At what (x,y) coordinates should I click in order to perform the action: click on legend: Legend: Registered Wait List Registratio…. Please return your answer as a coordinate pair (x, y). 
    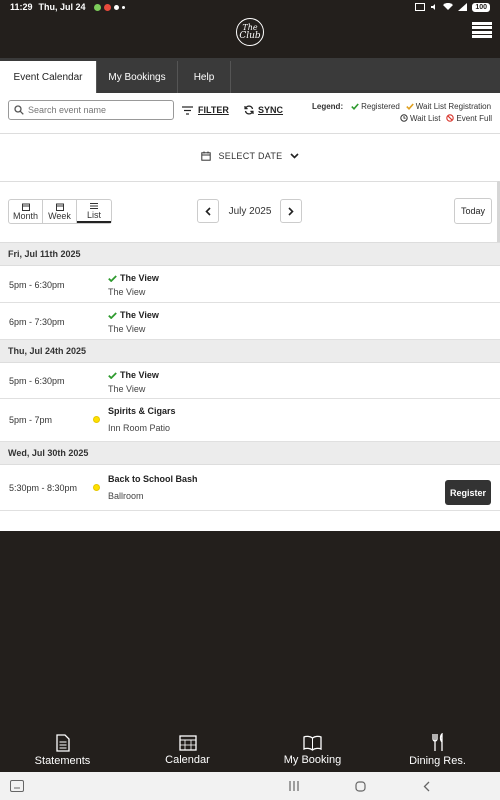
    Looking at the image, I should click on (404, 112).